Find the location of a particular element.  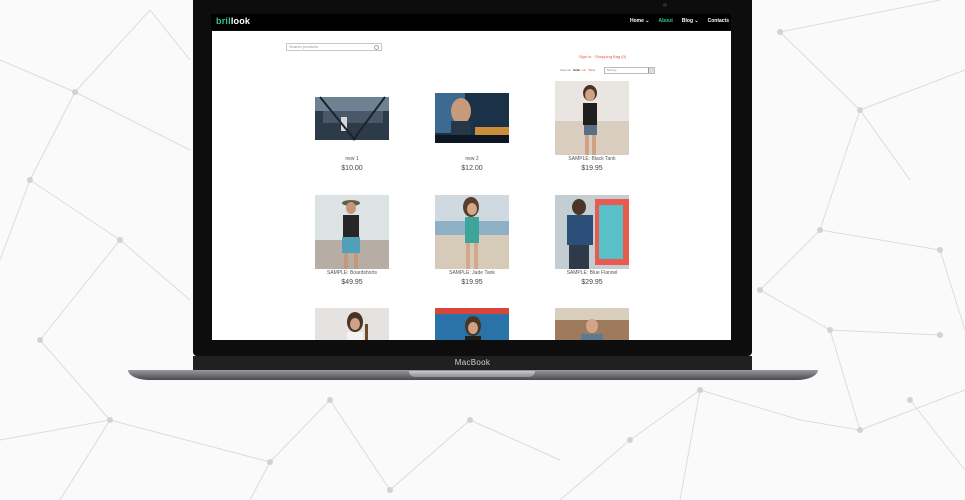

product-price: $10.00 is located at coordinates (352, 168).